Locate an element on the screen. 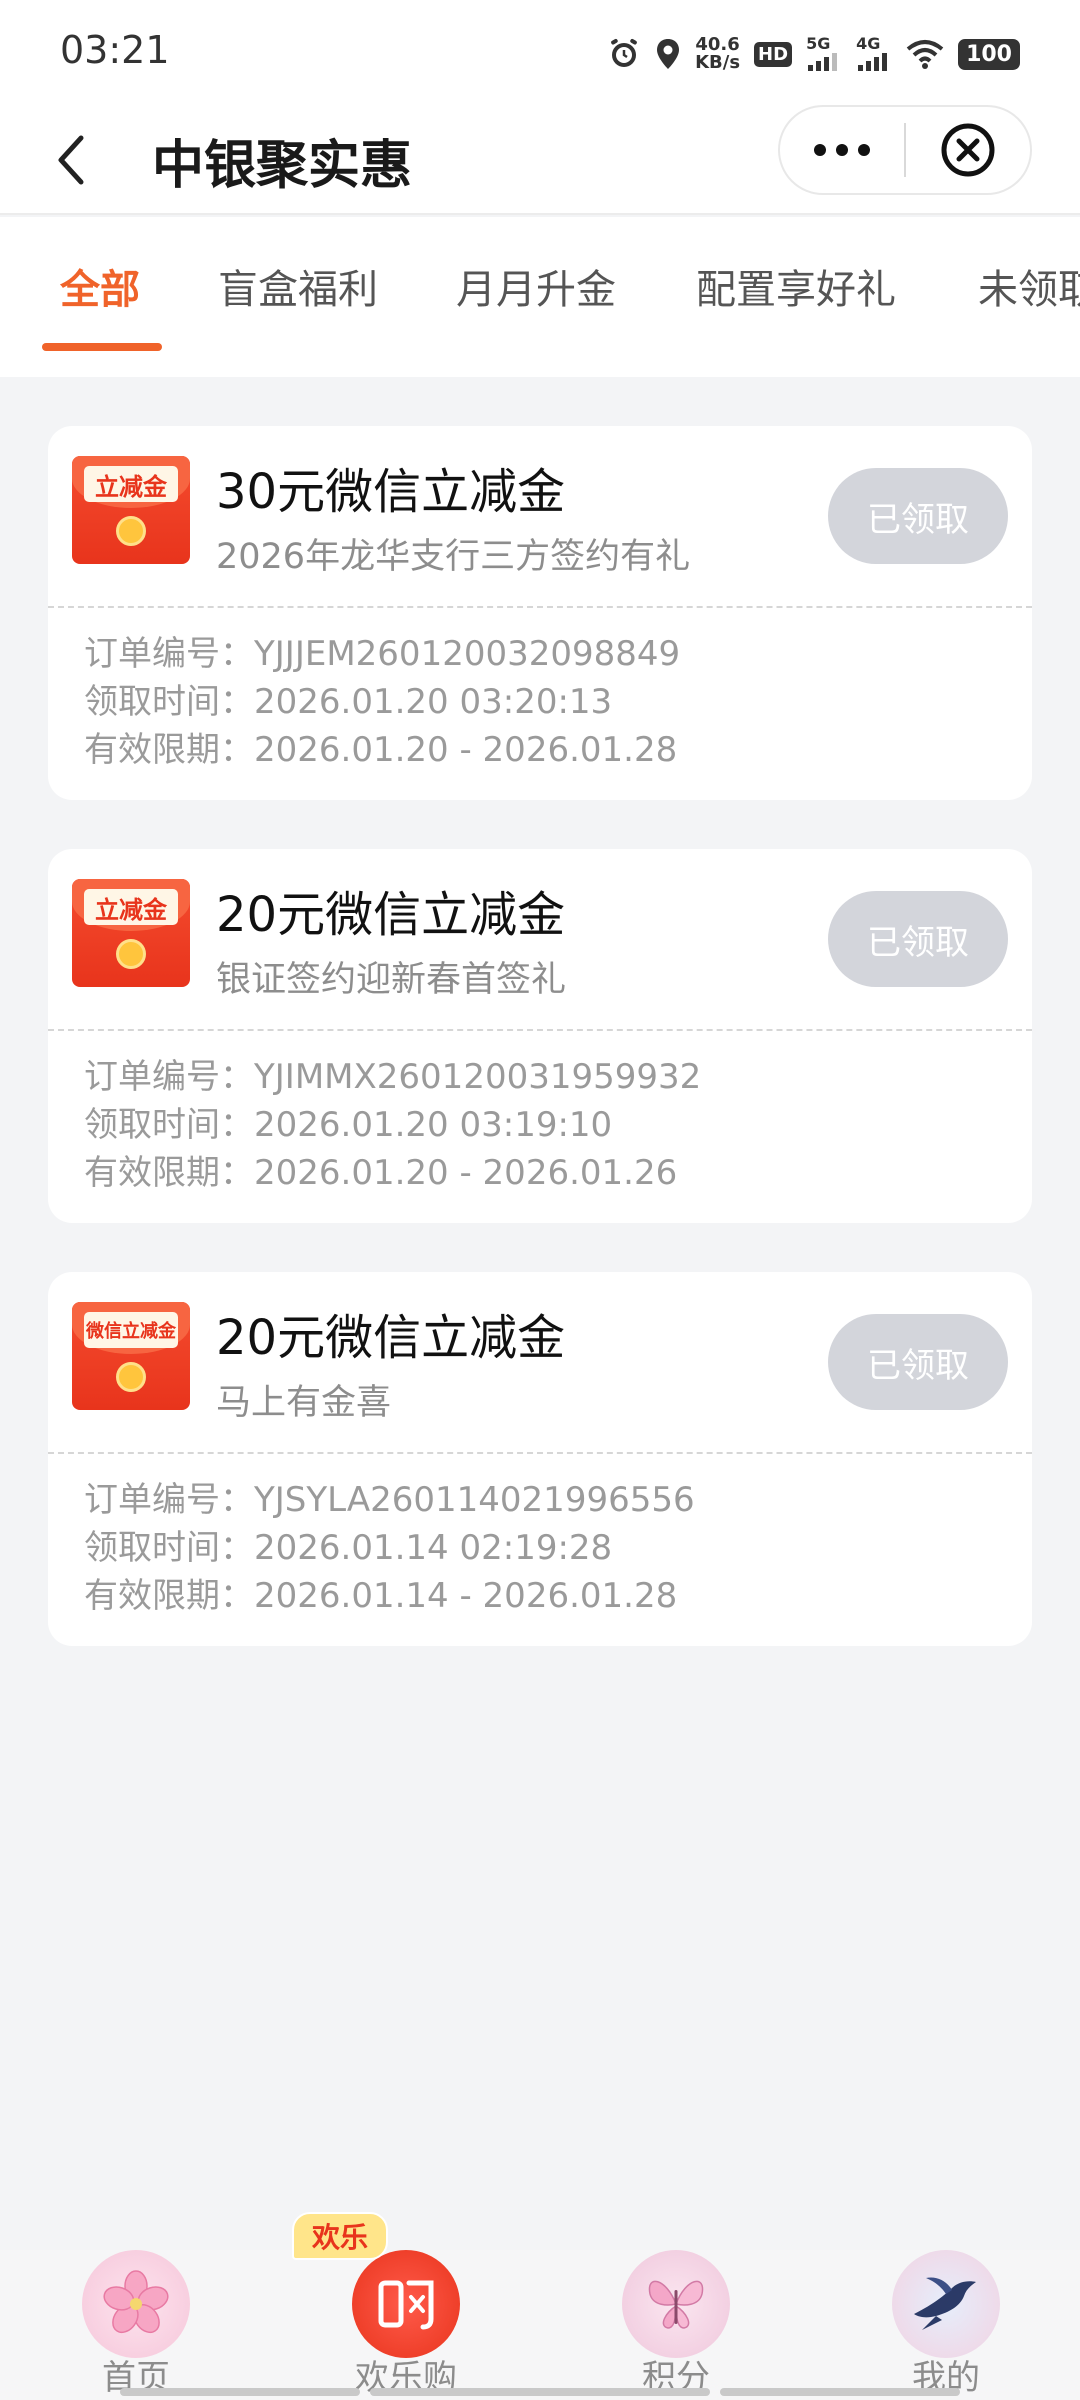  coupon-card-header: 立减金 30元微信立减金 2026年龙华支行三方签约有礼 已领取 is located at coordinates (540, 516).